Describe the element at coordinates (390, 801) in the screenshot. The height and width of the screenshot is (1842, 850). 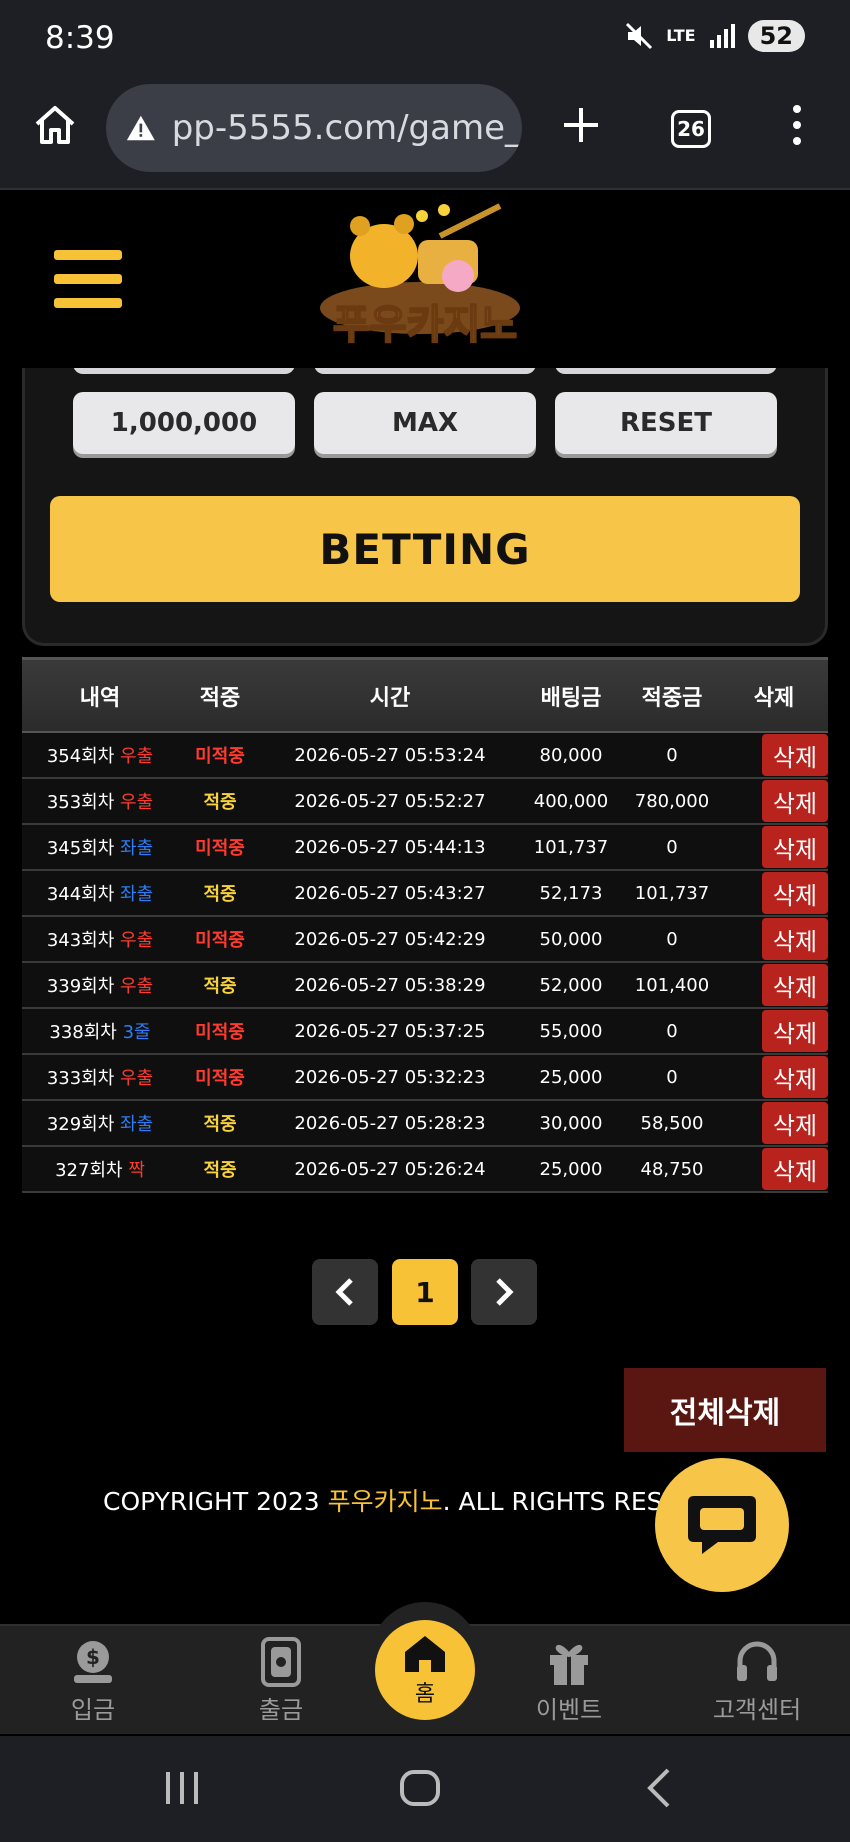
I see `row-time: 2026-05-27 05:52:27` at that location.